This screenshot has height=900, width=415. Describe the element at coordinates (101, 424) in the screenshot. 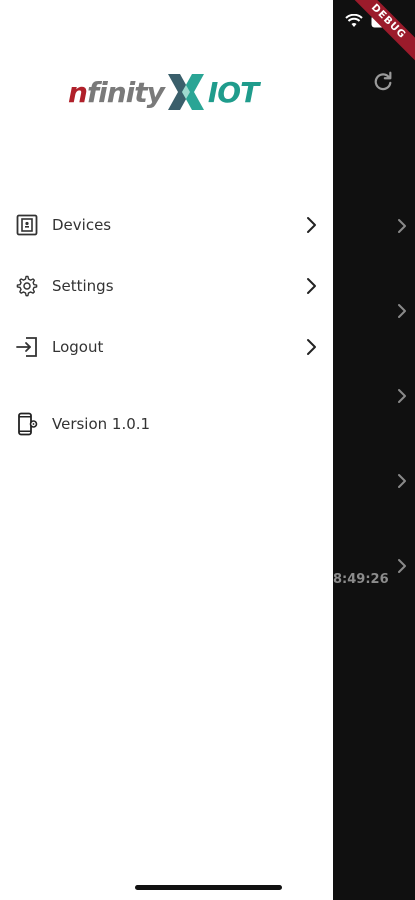

I see `app-version-label: Version 1.0.1` at that location.